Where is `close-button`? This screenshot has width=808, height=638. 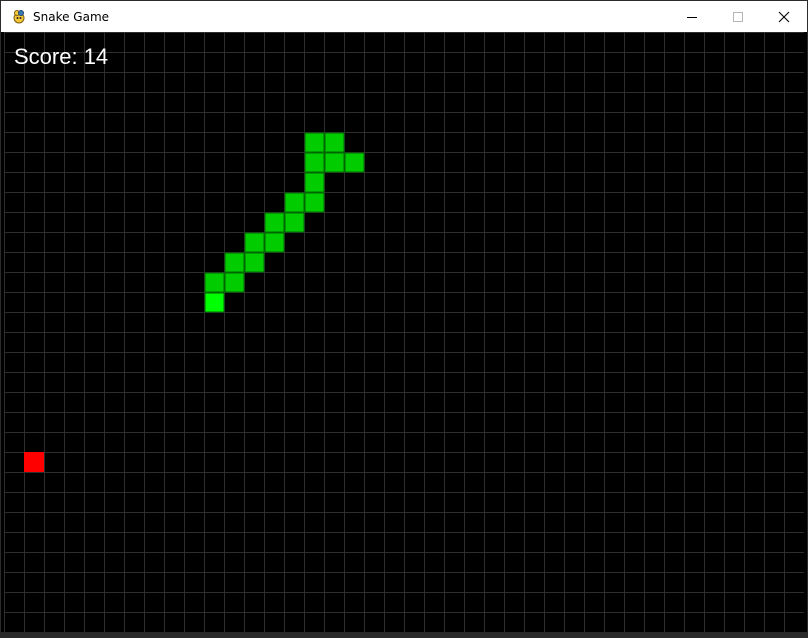
close-button is located at coordinates (784, 16).